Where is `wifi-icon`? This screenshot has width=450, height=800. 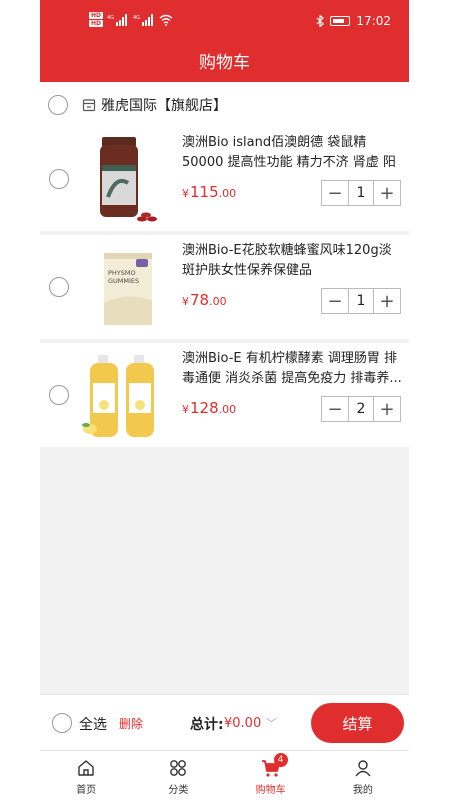 wifi-icon is located at coordinates (166, 20).